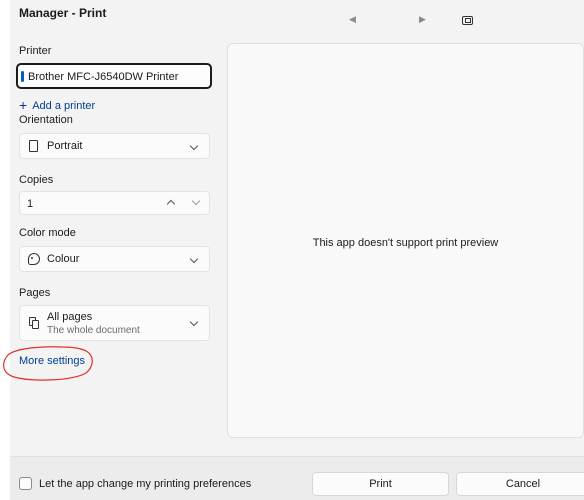  What do you see at coordinates (35, 293) in the screenshot?
I see `pages-label: Pages` at bounding box center [35, 293].